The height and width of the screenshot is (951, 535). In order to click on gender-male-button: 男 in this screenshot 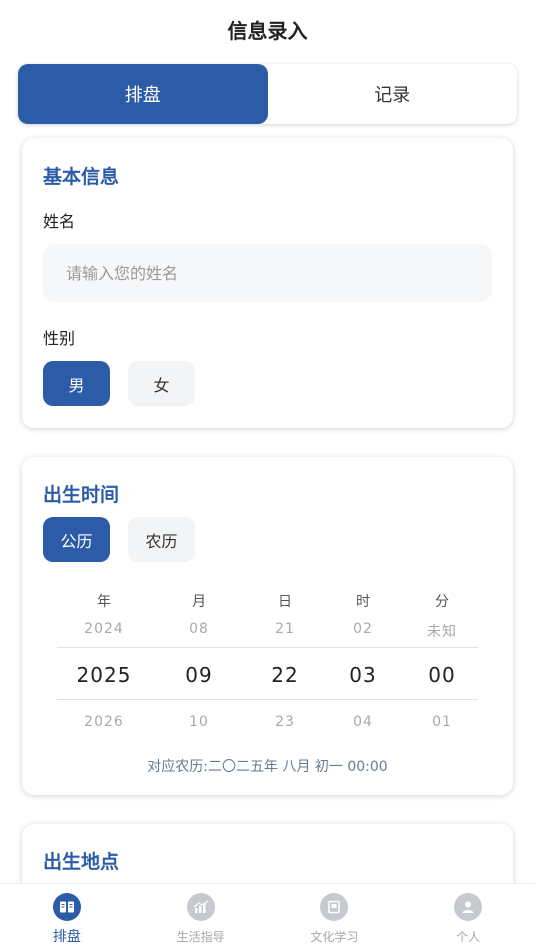, I will do `click(76, 383)`.